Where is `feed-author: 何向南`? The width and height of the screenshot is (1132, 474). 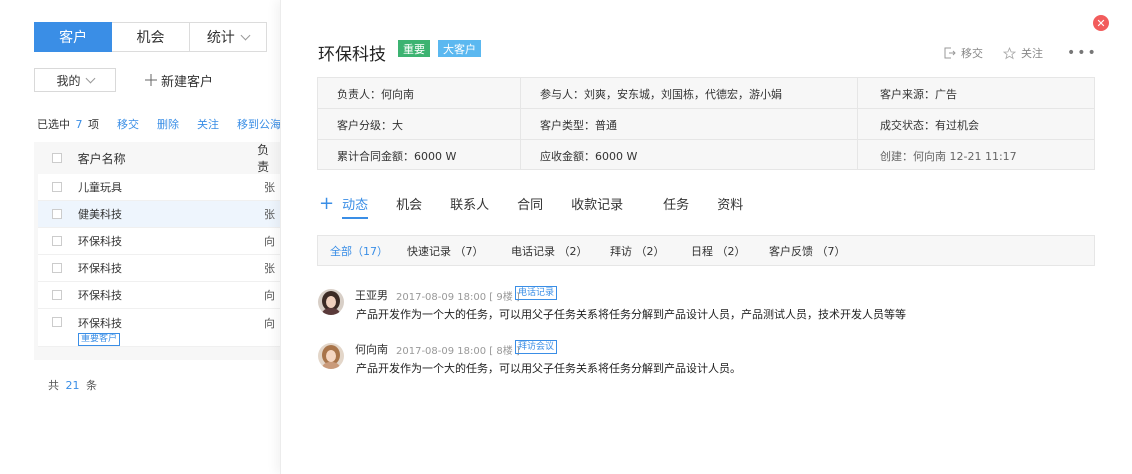
feed-author: 何向南 is located at coordinates (371, 349).